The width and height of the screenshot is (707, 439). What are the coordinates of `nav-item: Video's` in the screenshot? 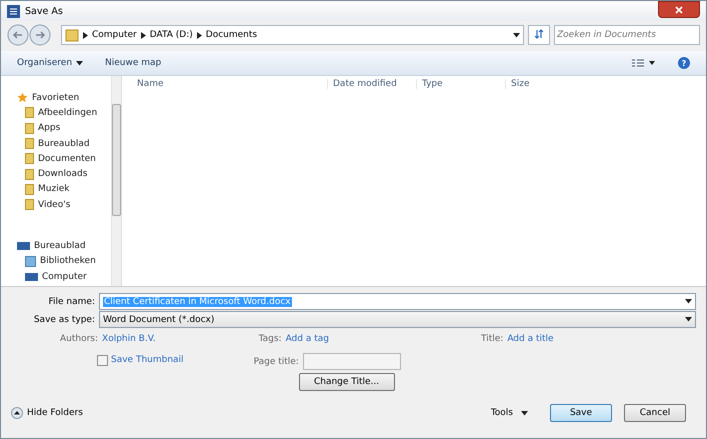 It's located at (64, 204).